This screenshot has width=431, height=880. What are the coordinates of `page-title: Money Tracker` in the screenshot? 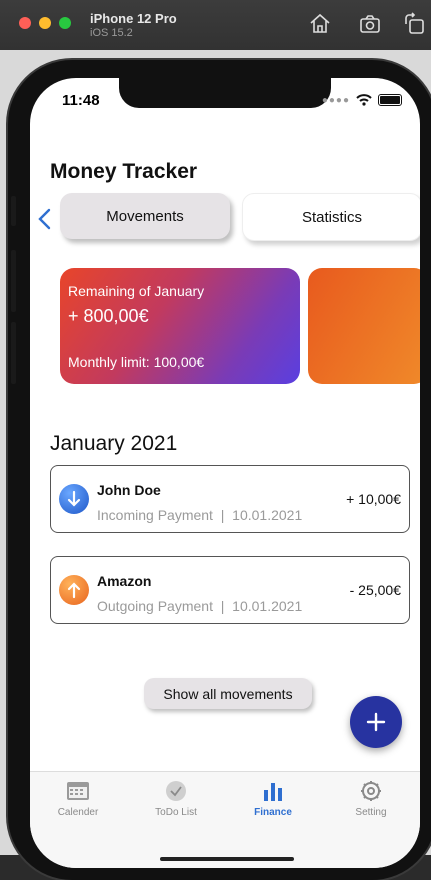 It's located at (124, 171).